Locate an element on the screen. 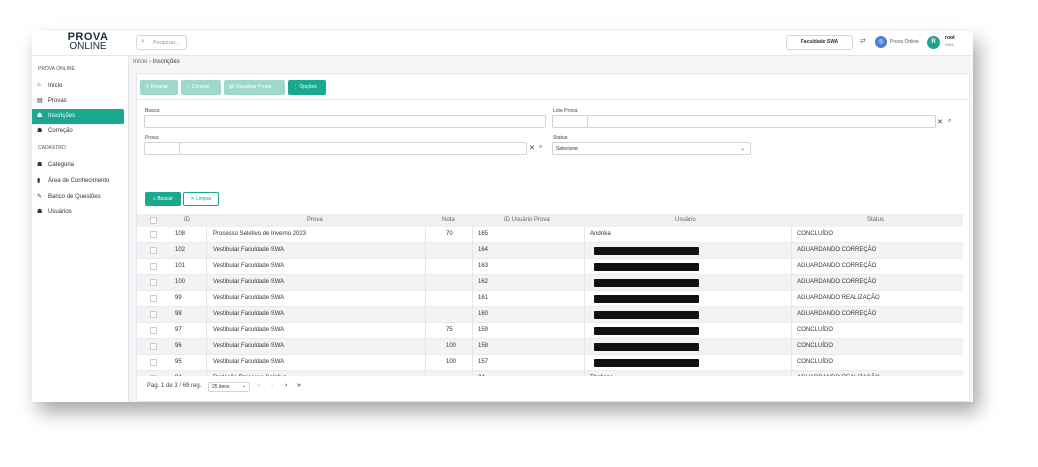  select-all-checkbox is located at coordinates (153, 220).